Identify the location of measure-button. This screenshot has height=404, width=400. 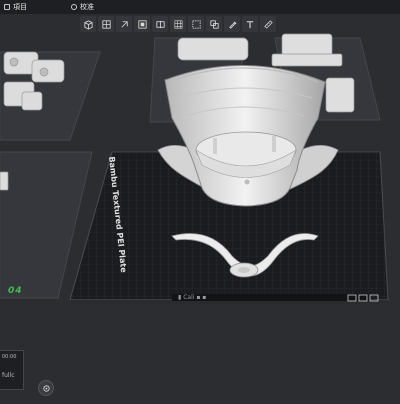
(268, 24).